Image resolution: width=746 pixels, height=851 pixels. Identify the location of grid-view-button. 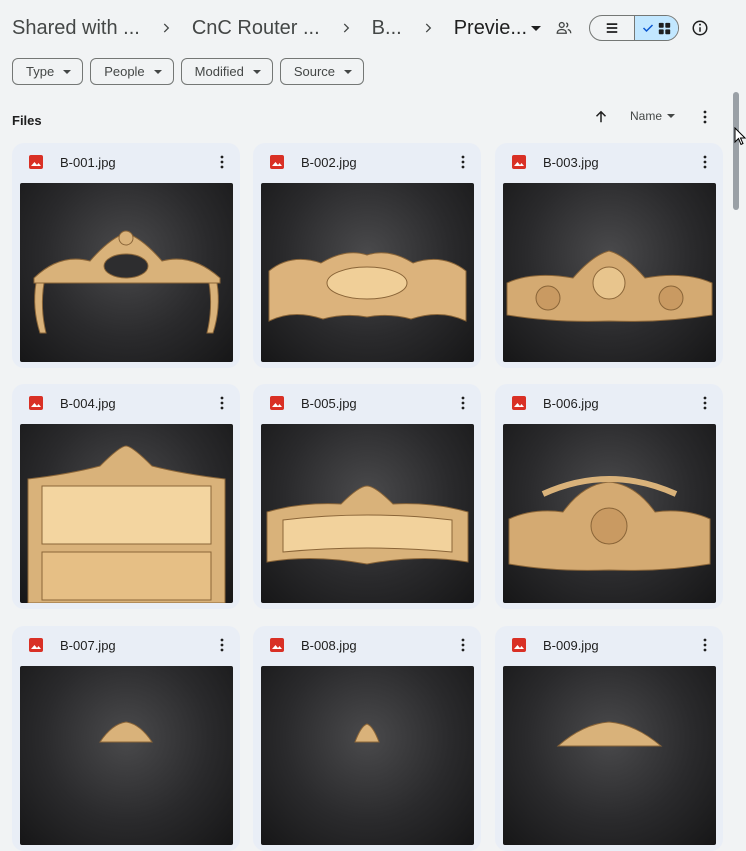
(655, 28).